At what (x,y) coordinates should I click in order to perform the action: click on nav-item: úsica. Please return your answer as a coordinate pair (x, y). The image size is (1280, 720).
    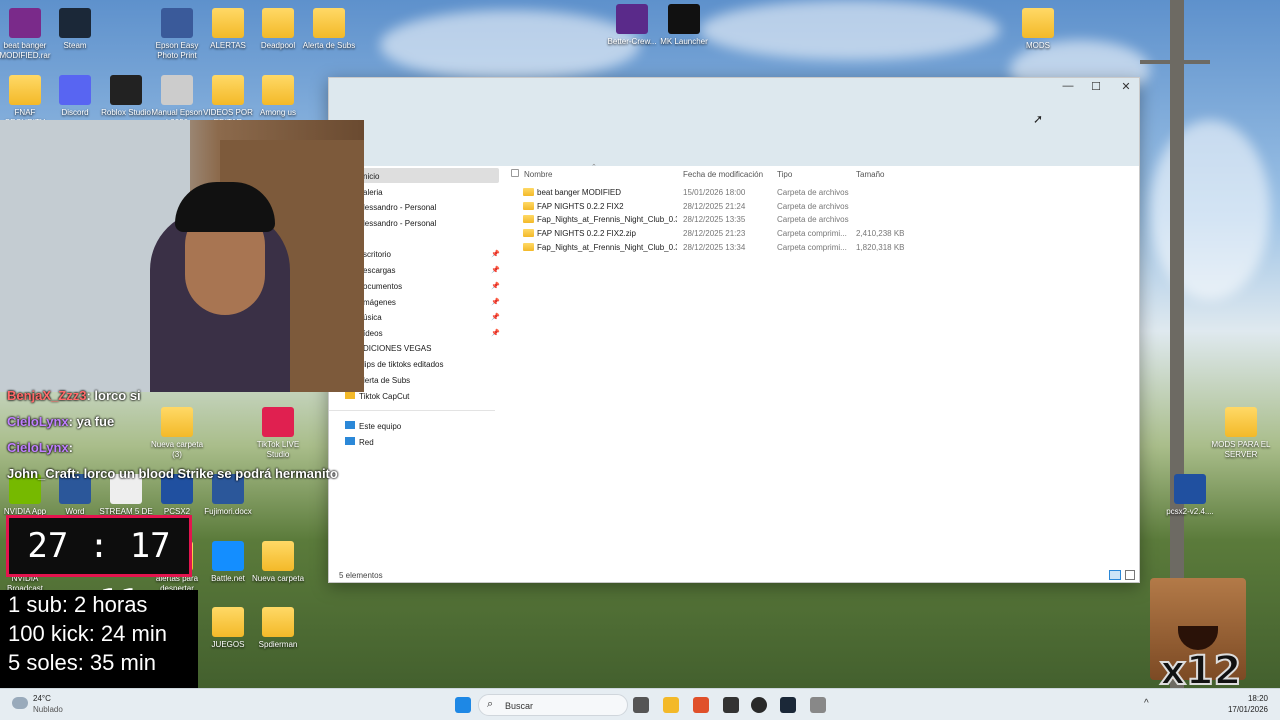
    Looking at the image, I should click on (372, 318).